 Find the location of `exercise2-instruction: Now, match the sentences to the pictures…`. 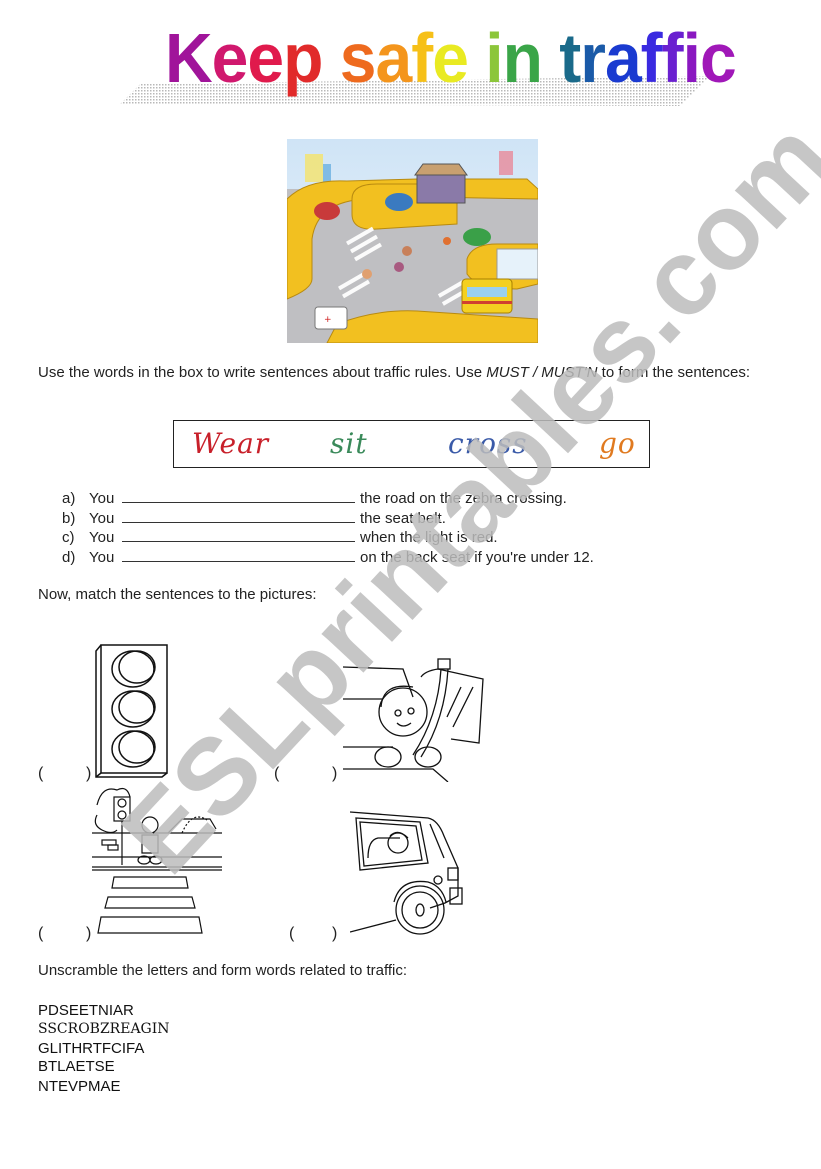

exercise2-instruction: Now, match the sentences to the pictures… is located at coordinates (177, 594).